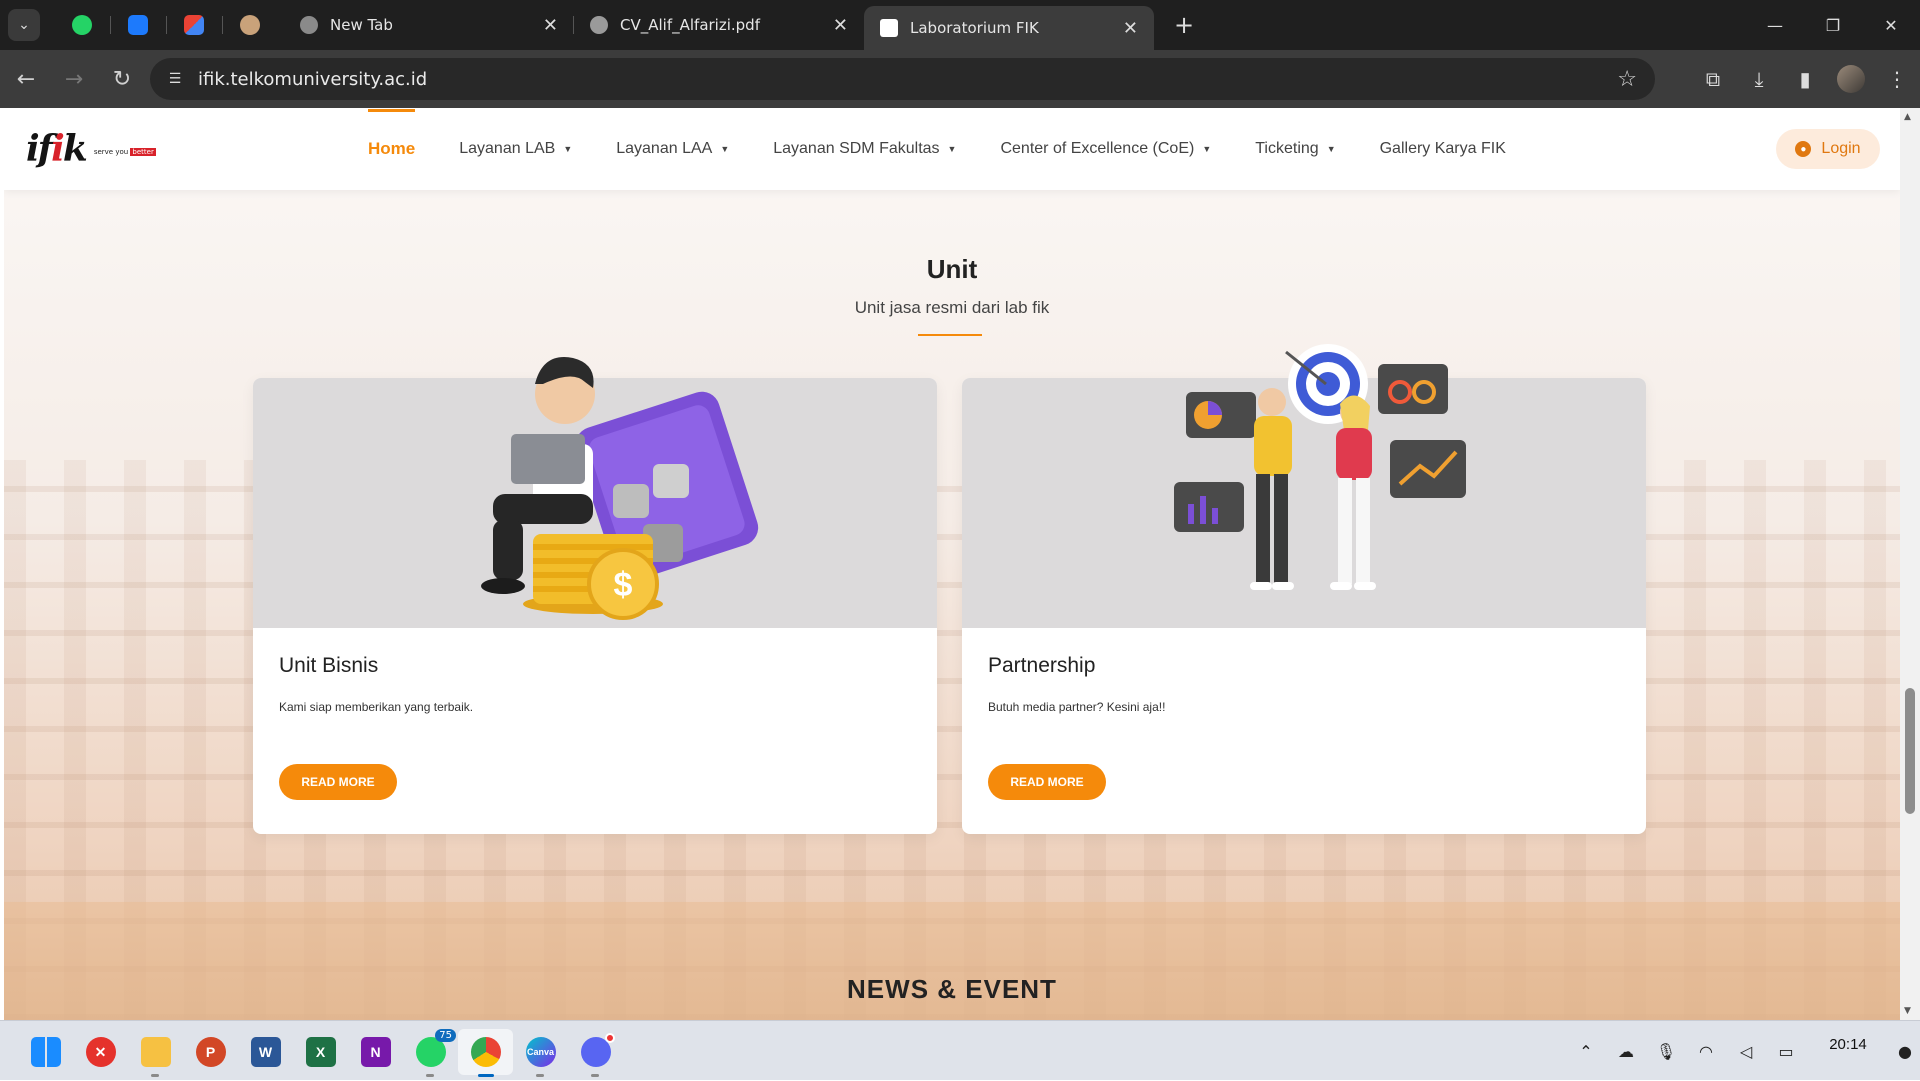  Describe the element at coordinates (1184, 25) in the screenshot. I see `new-tab-button: +` at that location.